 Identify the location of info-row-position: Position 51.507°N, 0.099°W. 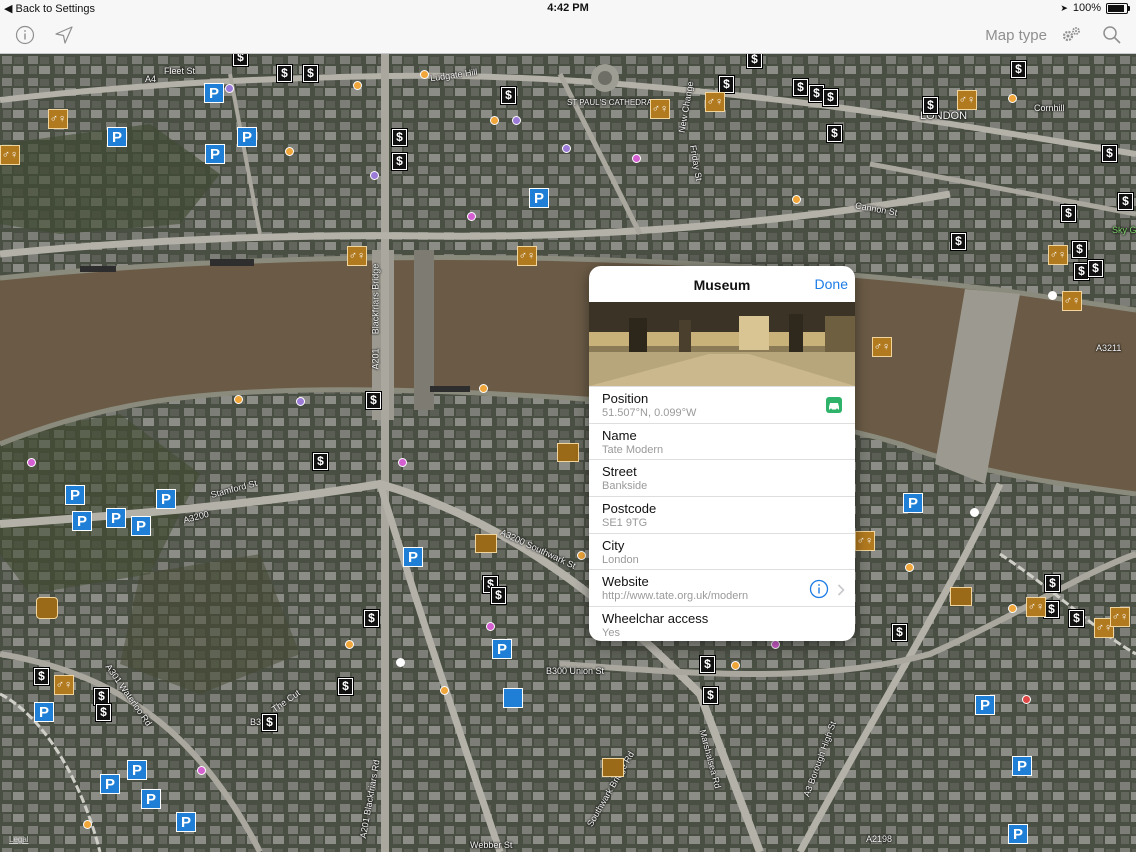
(722, 404).